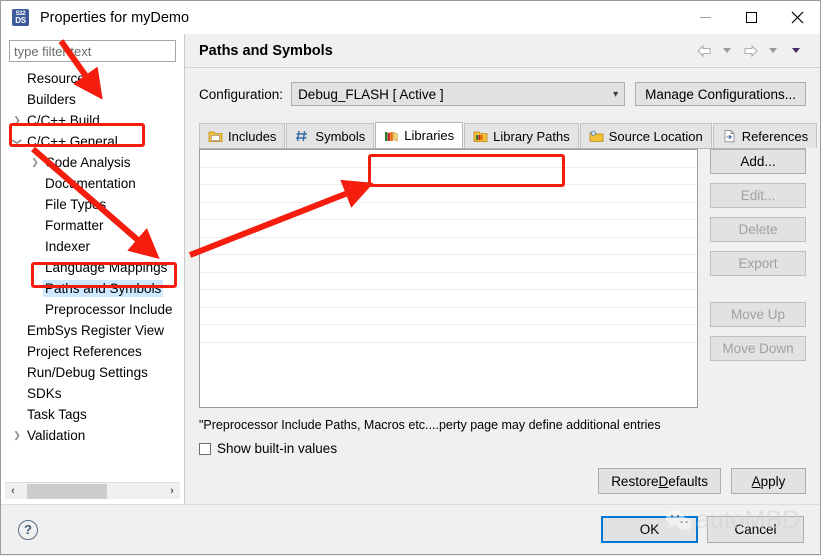 The width and height of the screenshot is (821, 556). I want to click on tree-item-label: Validation, so click(56, 435).